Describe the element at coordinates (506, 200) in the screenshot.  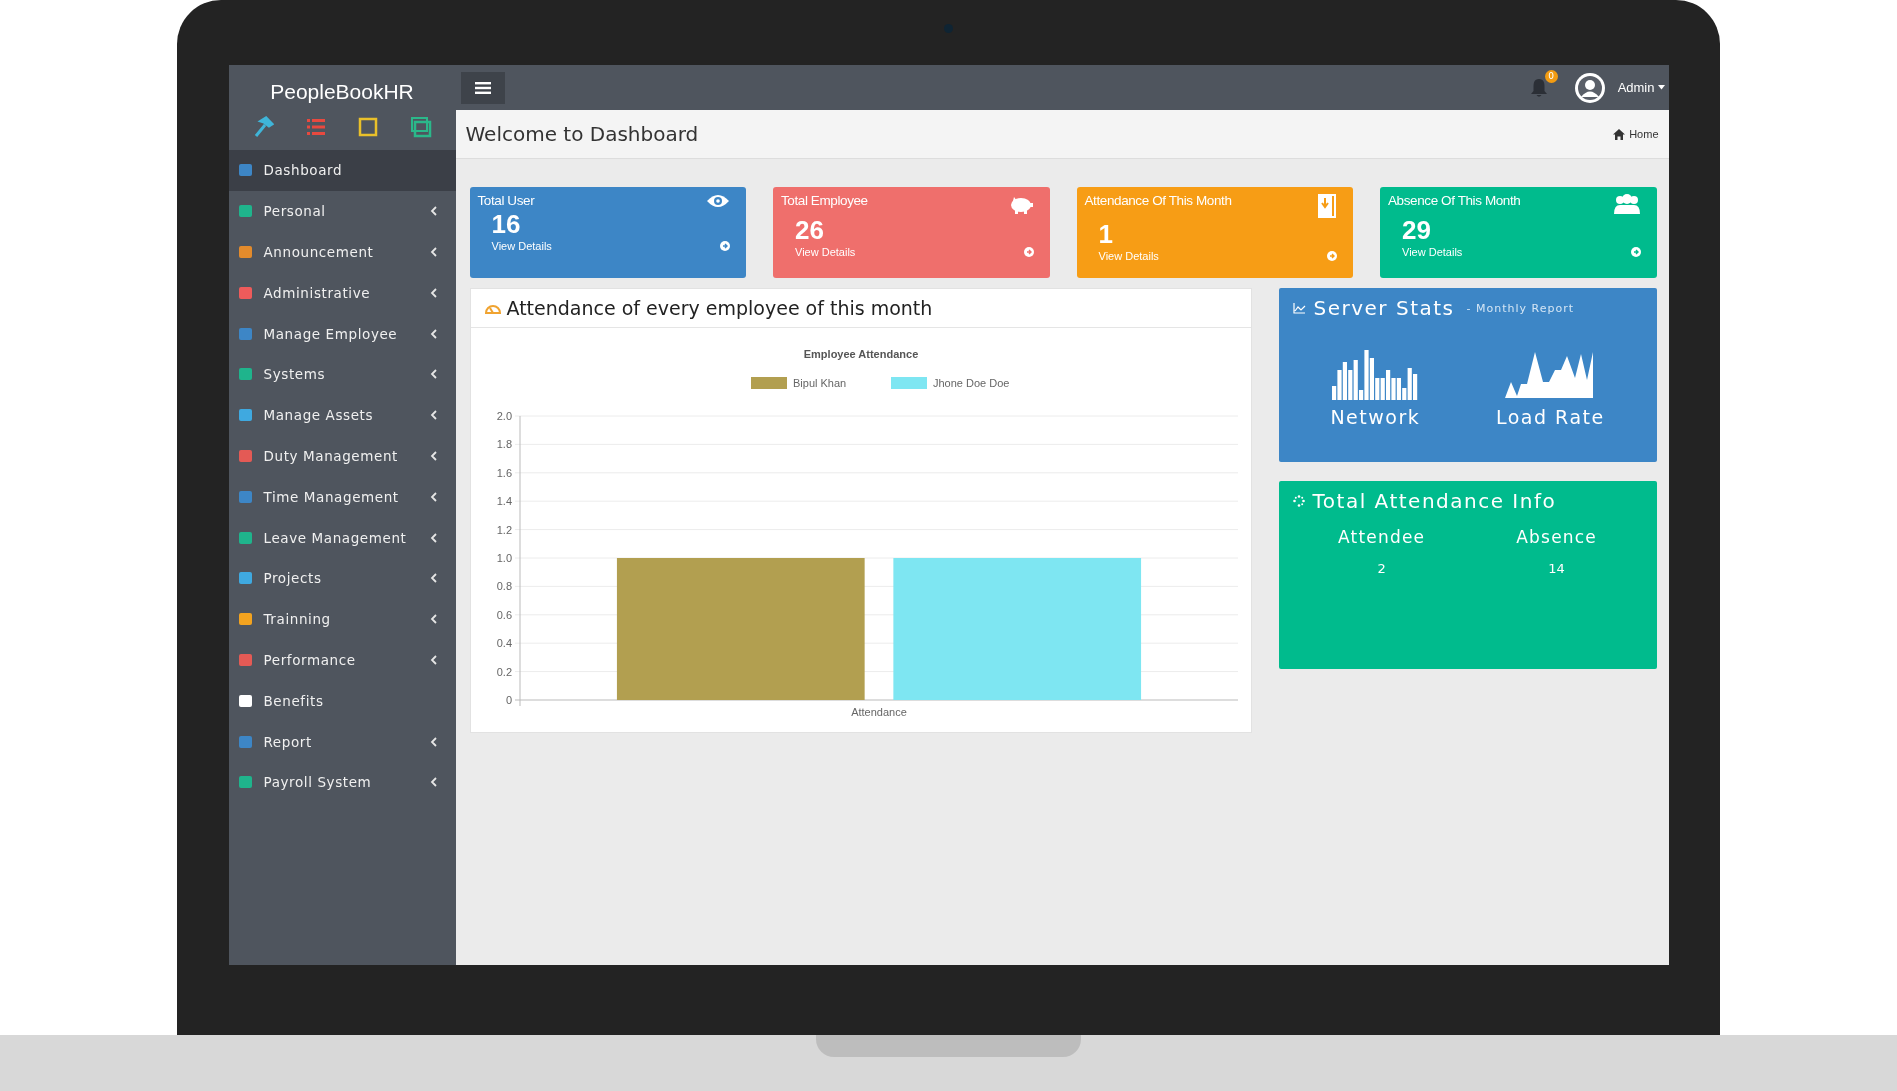
I see `card-title: Total User` at that location.